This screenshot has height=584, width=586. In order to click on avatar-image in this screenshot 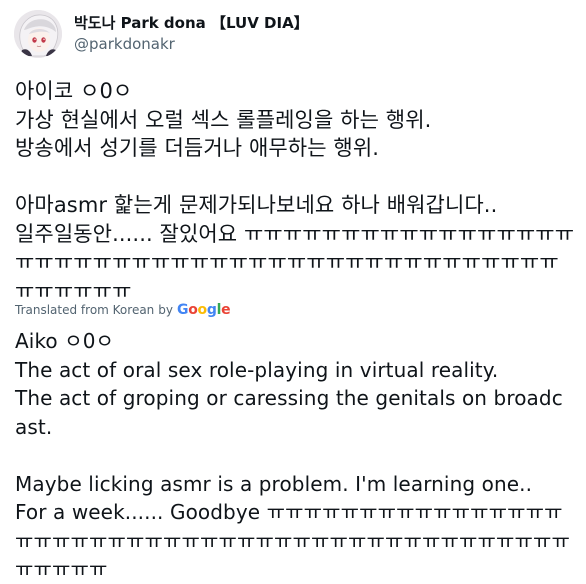, I will do `click(38, 34)`.